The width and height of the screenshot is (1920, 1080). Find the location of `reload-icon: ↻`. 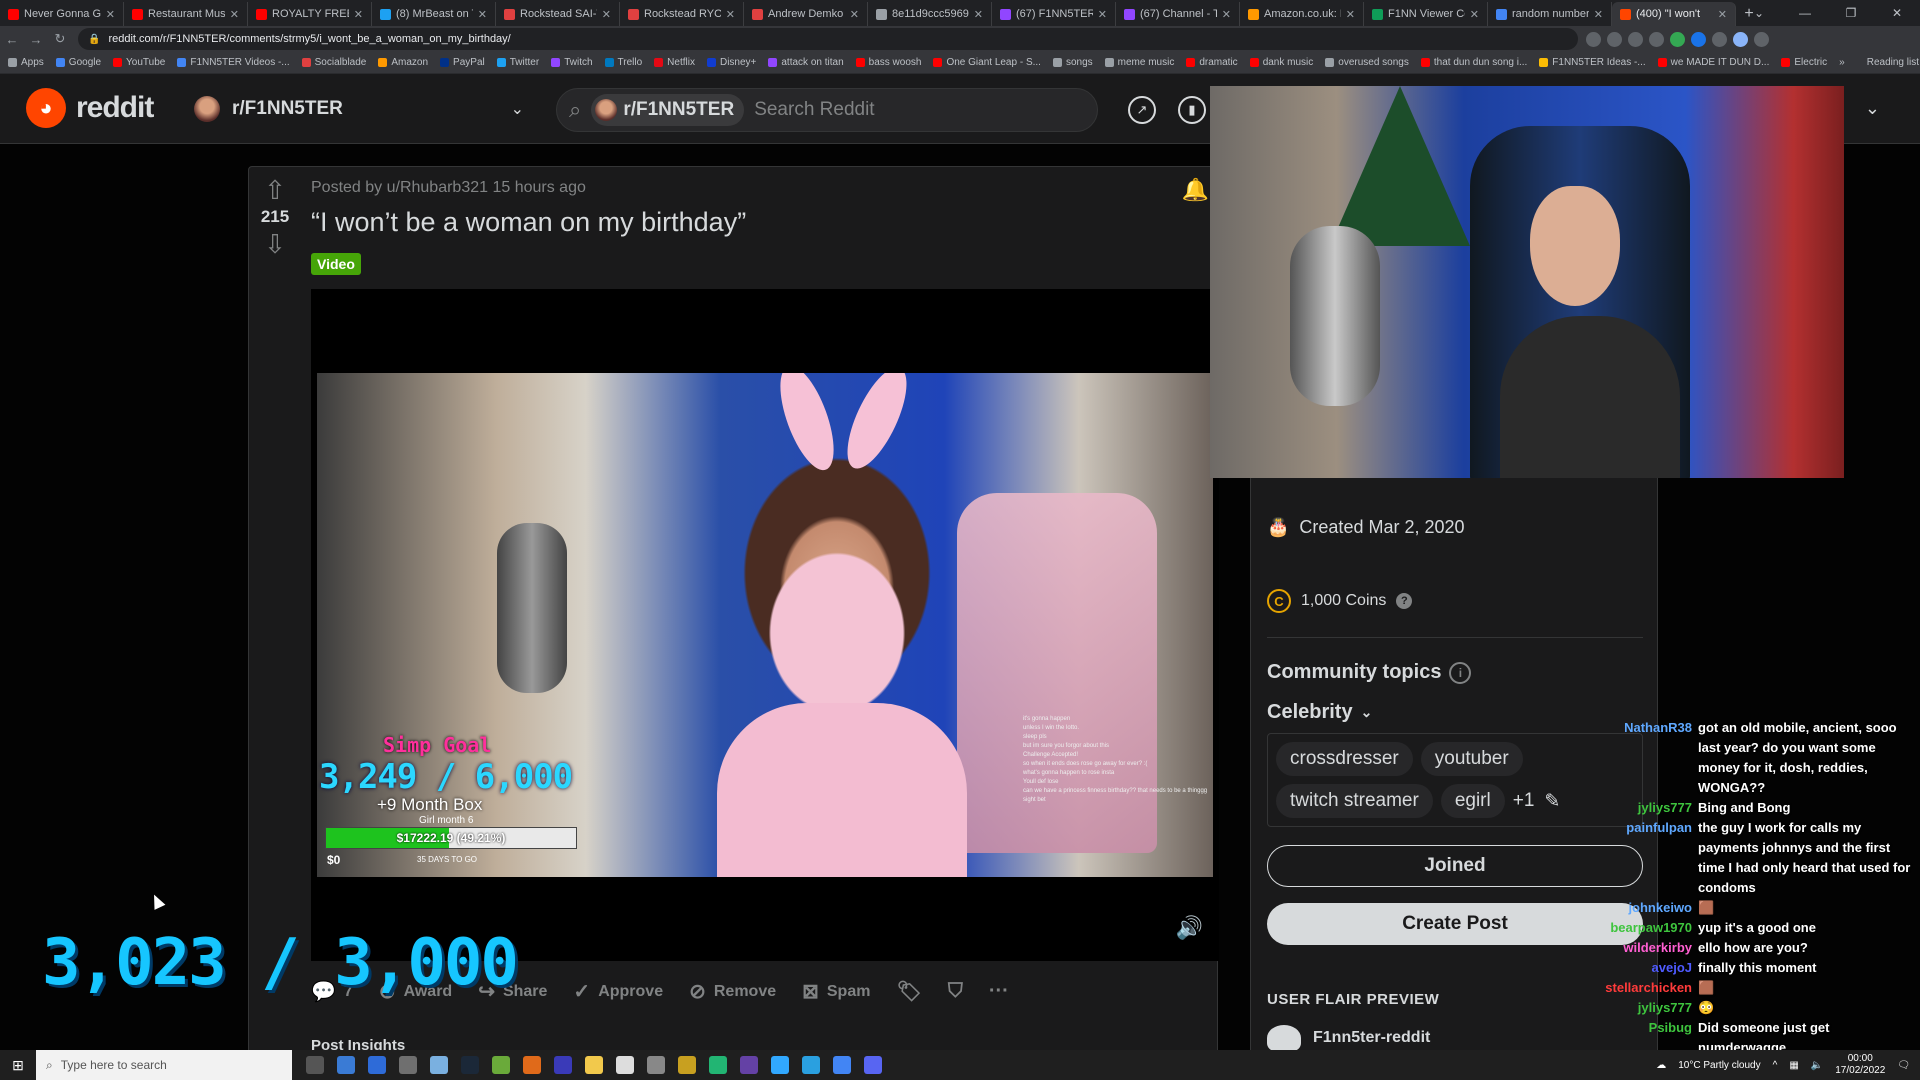

reload-icon: ↻ is located at coordinates (60, 39).